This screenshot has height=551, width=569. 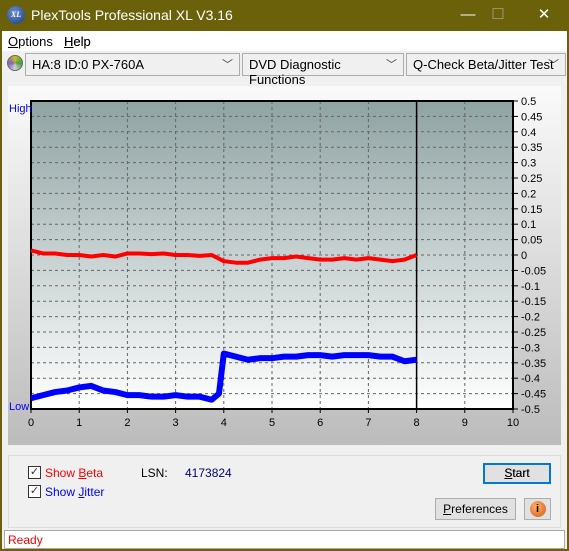 What do you see at coordinates (533, 302) in the screenshot?
I see `y-tick-label: -0.15` at bounding box center [533, 302].